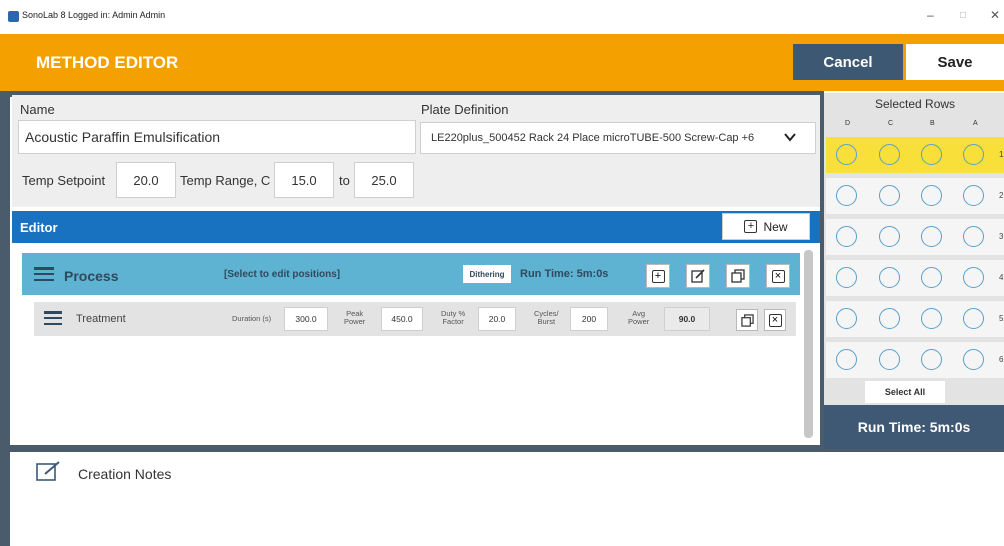 The height and width of the screenshot is (546, 1004). What do you see at coordinates (963, 15) in the screenshot?
I see `maximize-button: □` at bounding box center [963, 15].